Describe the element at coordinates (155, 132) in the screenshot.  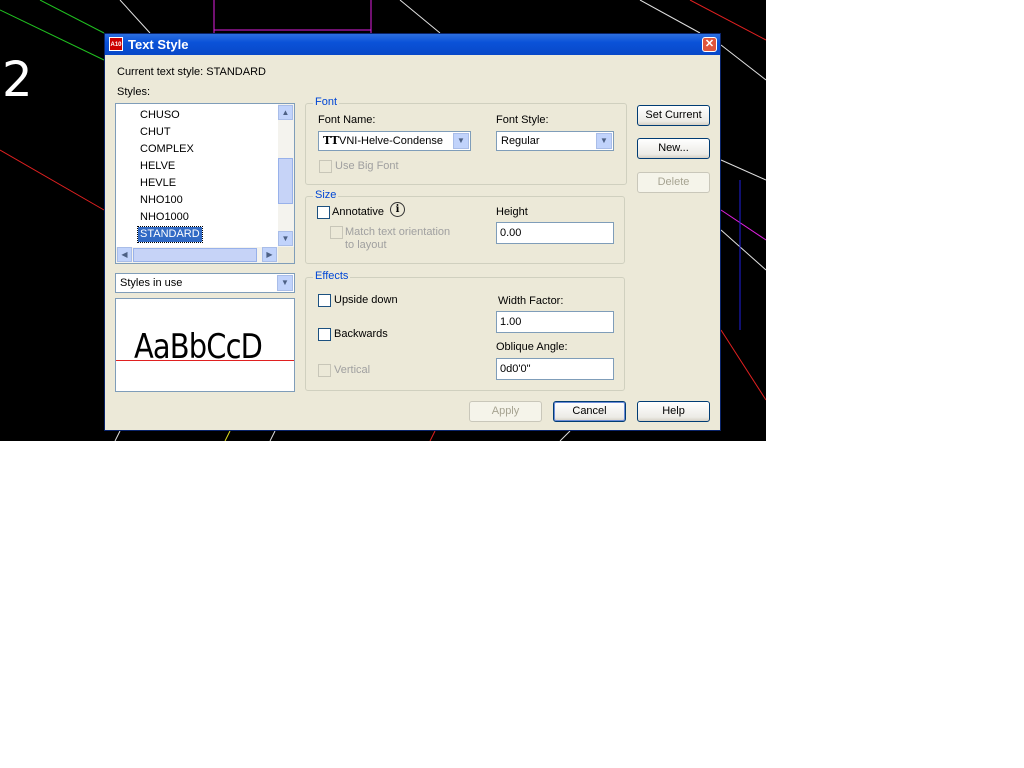
I see `list-item: CHUT` at that location.